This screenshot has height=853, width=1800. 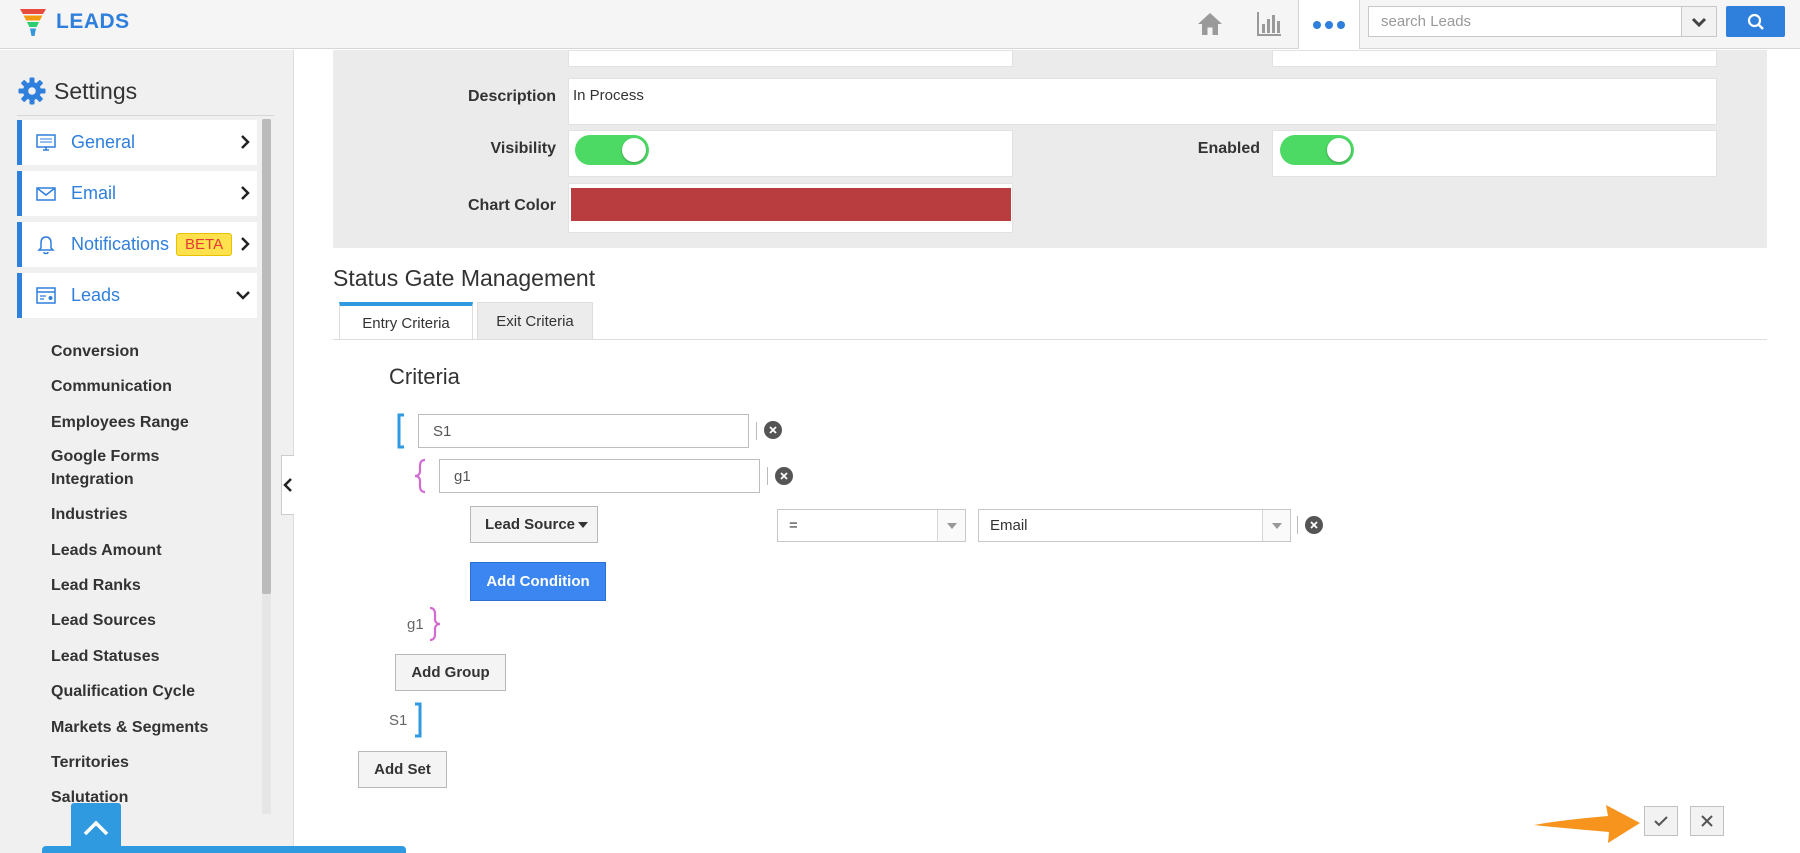 I want to click on settings-header: Settings, so click(x=77, y=91).